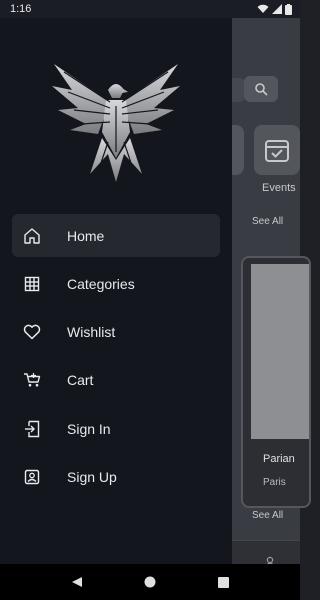  Describe the element at coordinates (32, 429) in the screenshot. I see `sign-in-icon` at that location.